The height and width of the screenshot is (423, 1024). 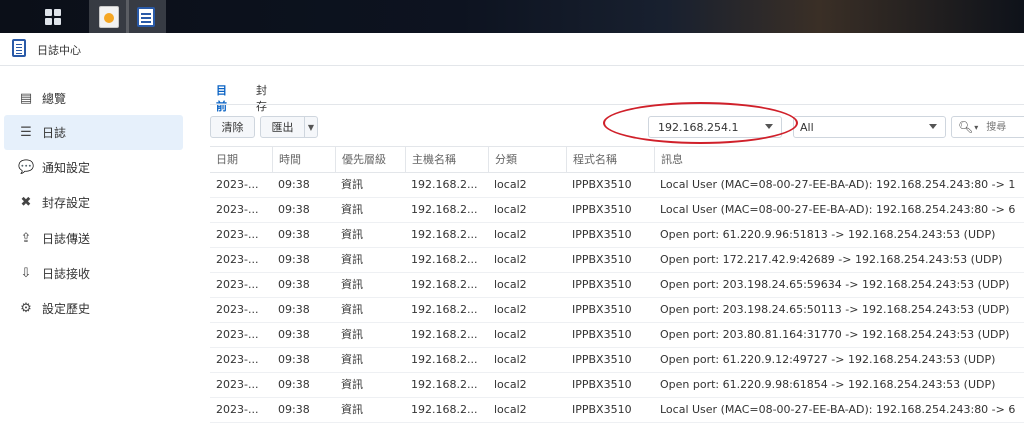 What do you see at coordinates (146, 16) in the screenshot?
I see `taskbar-log-center-button` at bounding box center [146, 16].